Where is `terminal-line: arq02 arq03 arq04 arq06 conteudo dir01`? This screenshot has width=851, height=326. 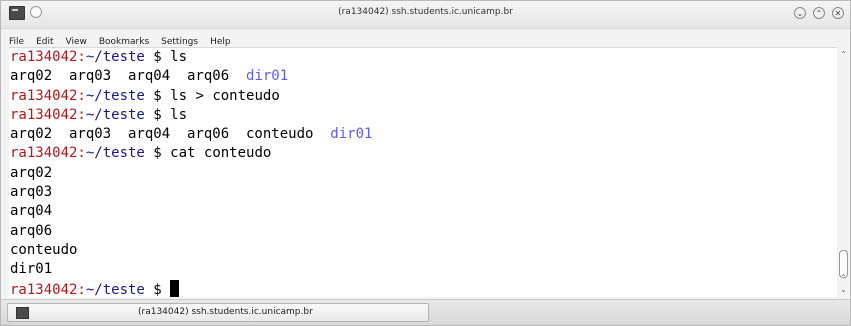
terminal-line: arq02 arq03 arq04 arq06 conteudo dir01 is located at coordinates (423, 134).